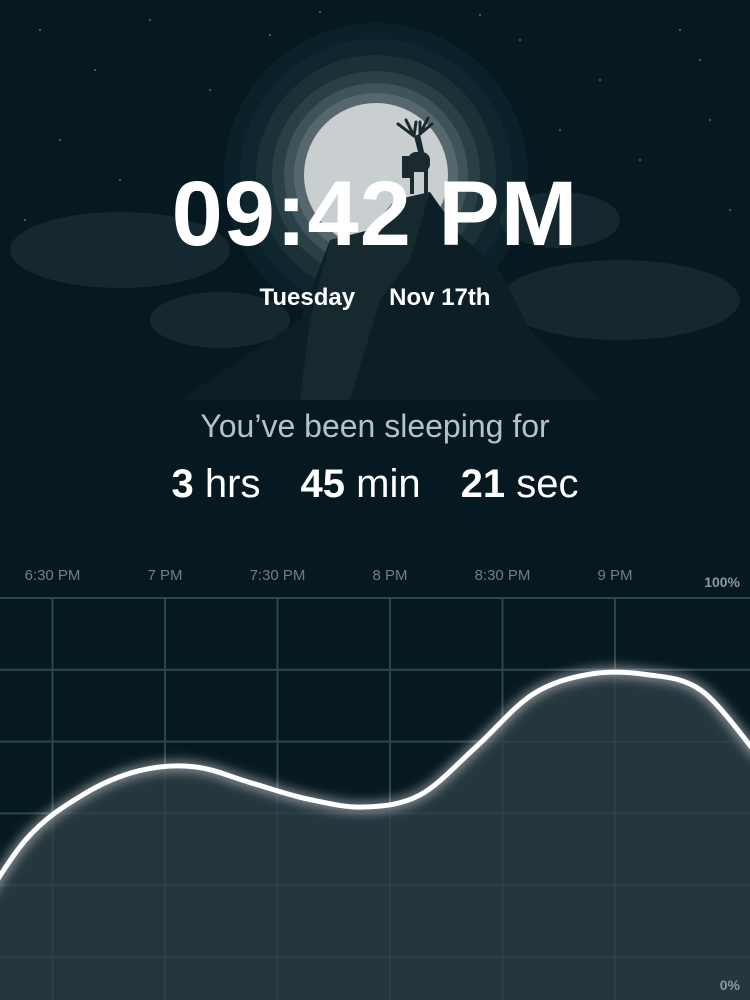 This screenshot has width=750, height=1000. Describe the element at coordinates (614, 575) in the screenshot. I see `x-tick-label: 9 PM` at that location.